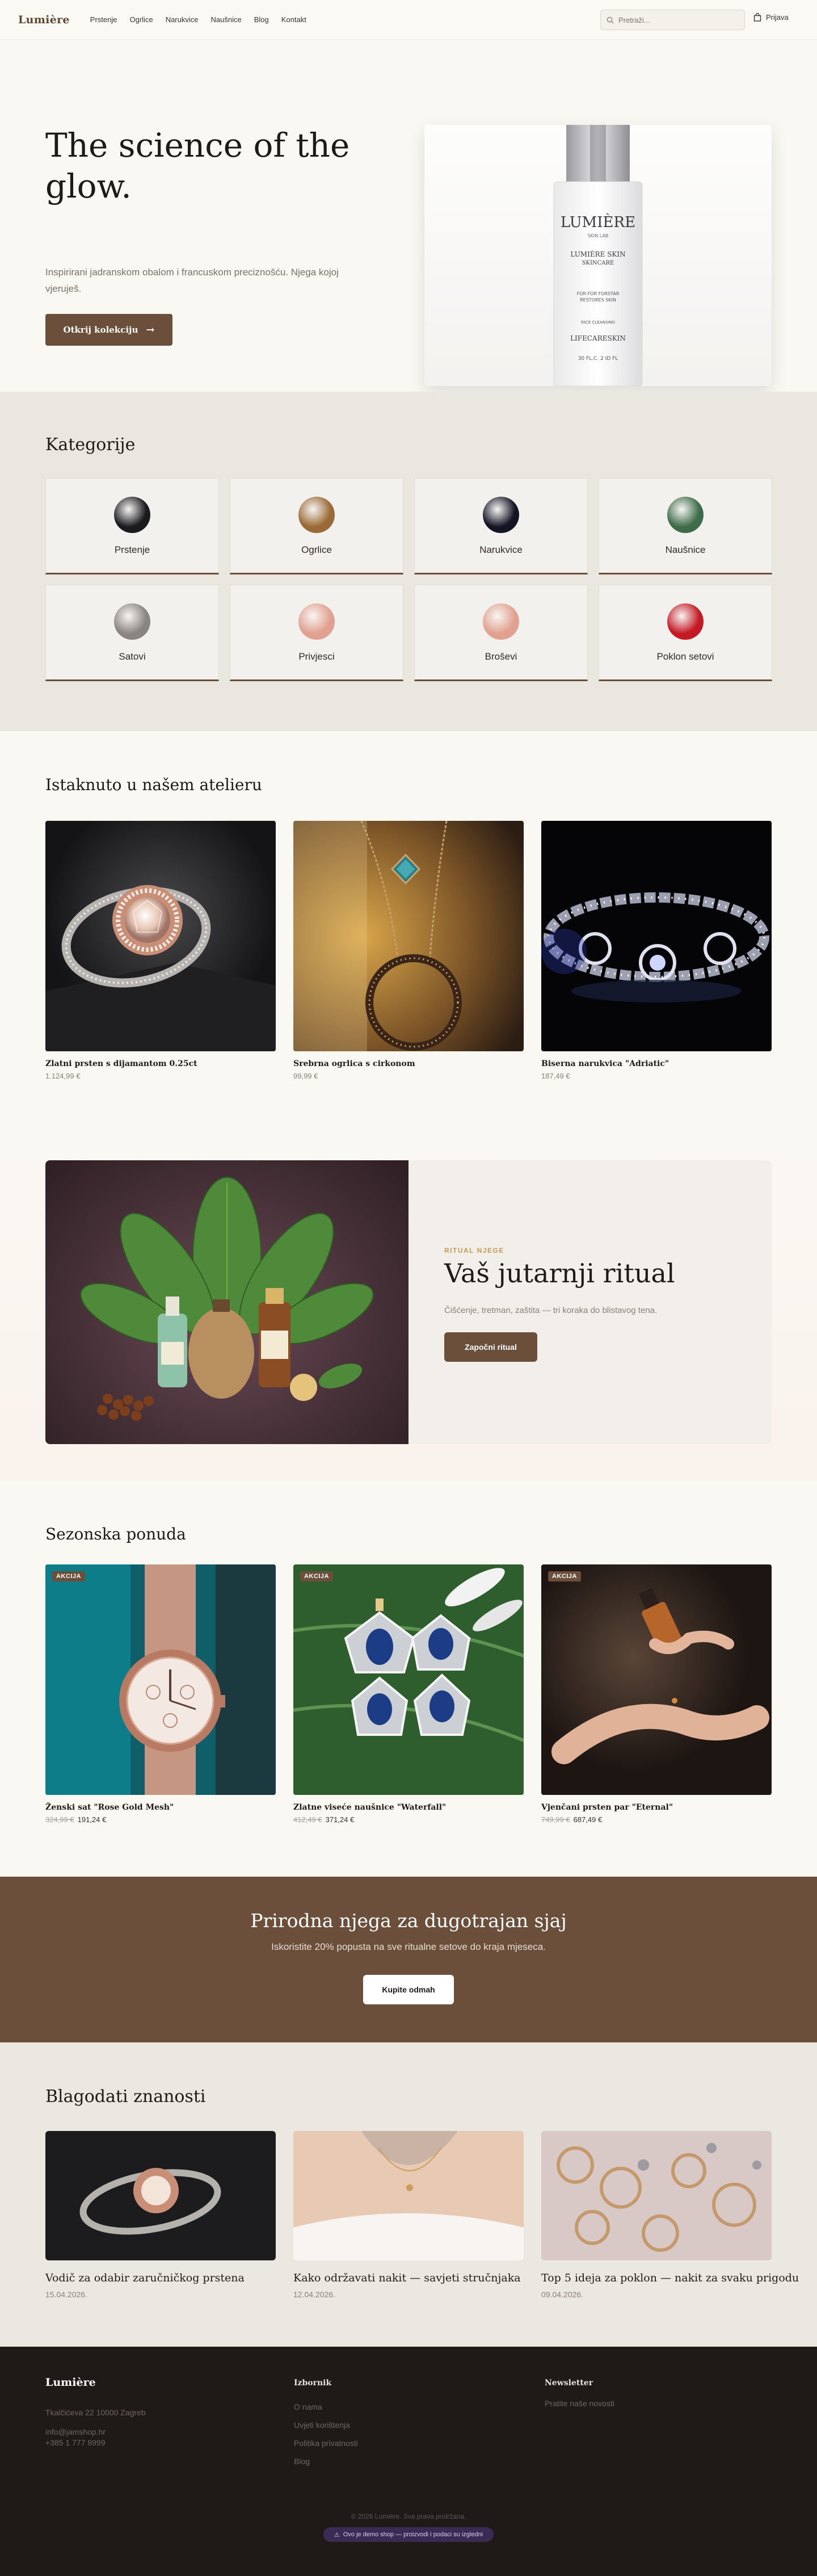 The width and height of the screenshot is (817, 2576). What do you see at coordinates (314, 2295) in the screenshot?
I see `blog-post-date: 12.04.2026.` at bounding box center [314, 2295].